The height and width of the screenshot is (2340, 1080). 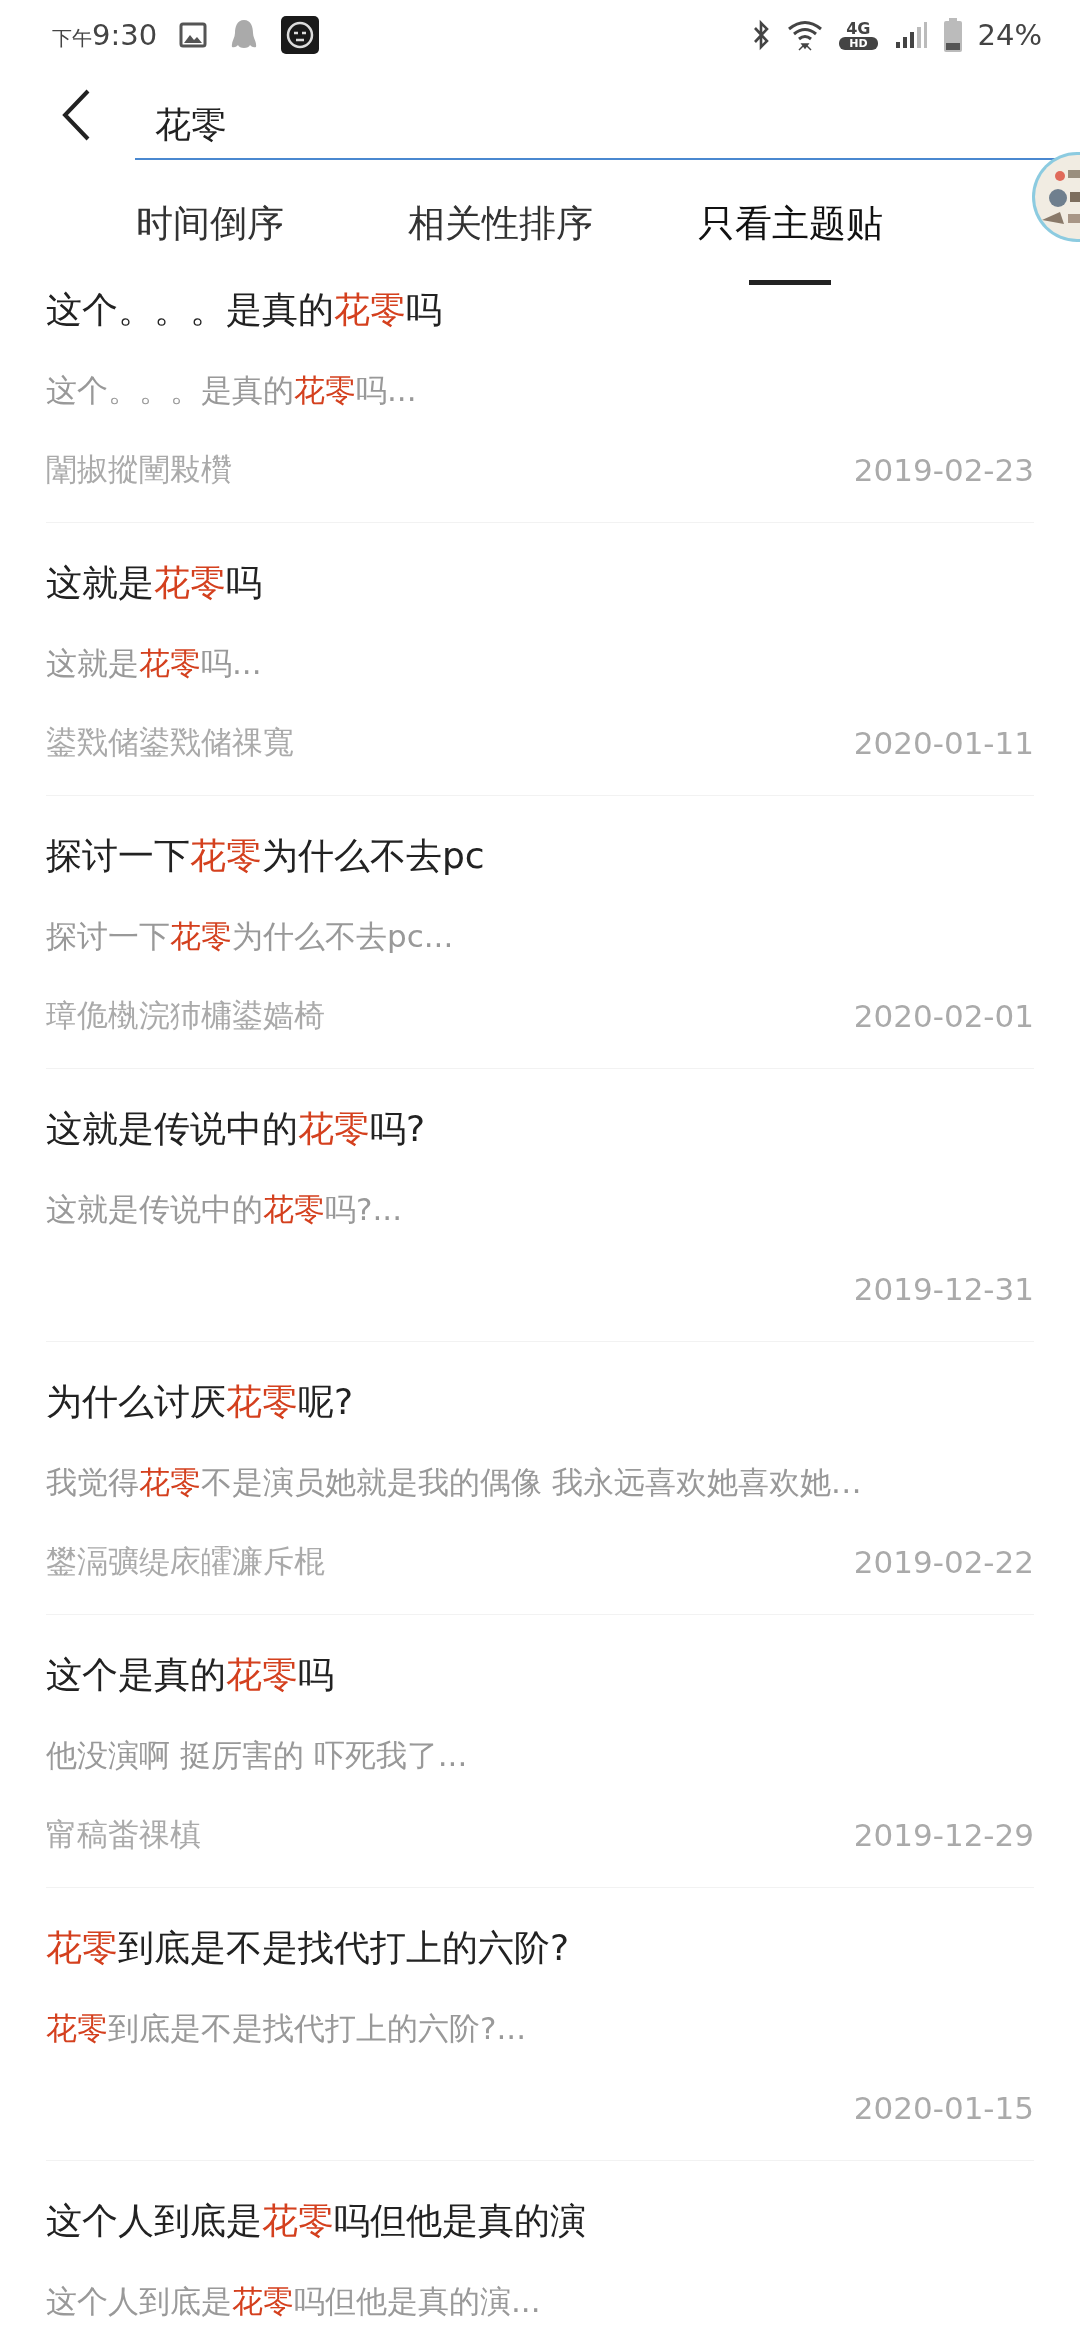 I want to click on post-title: 为什么讨厌花零呢?, so click(x=540, y=1402).